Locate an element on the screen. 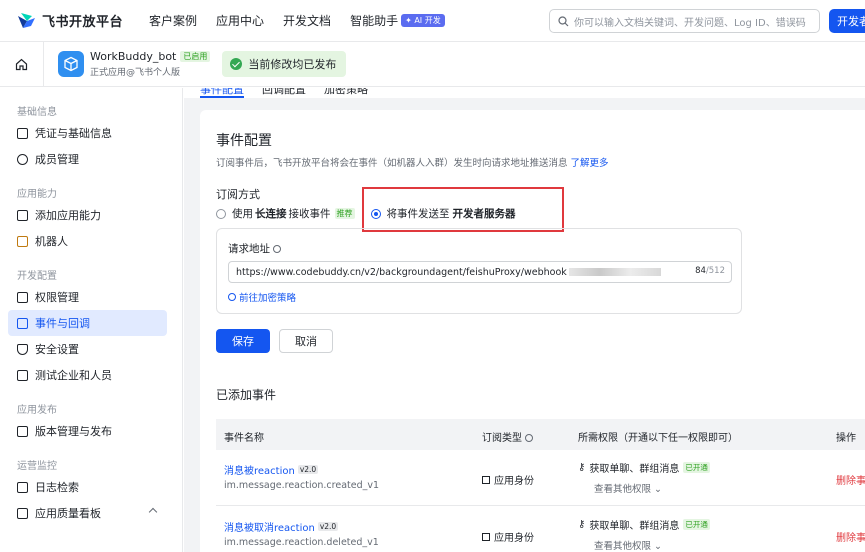 Image resolution: width=865 pixels, height=552 pixels. event-name: 消息被reaction is located at coordinates (259, 471).